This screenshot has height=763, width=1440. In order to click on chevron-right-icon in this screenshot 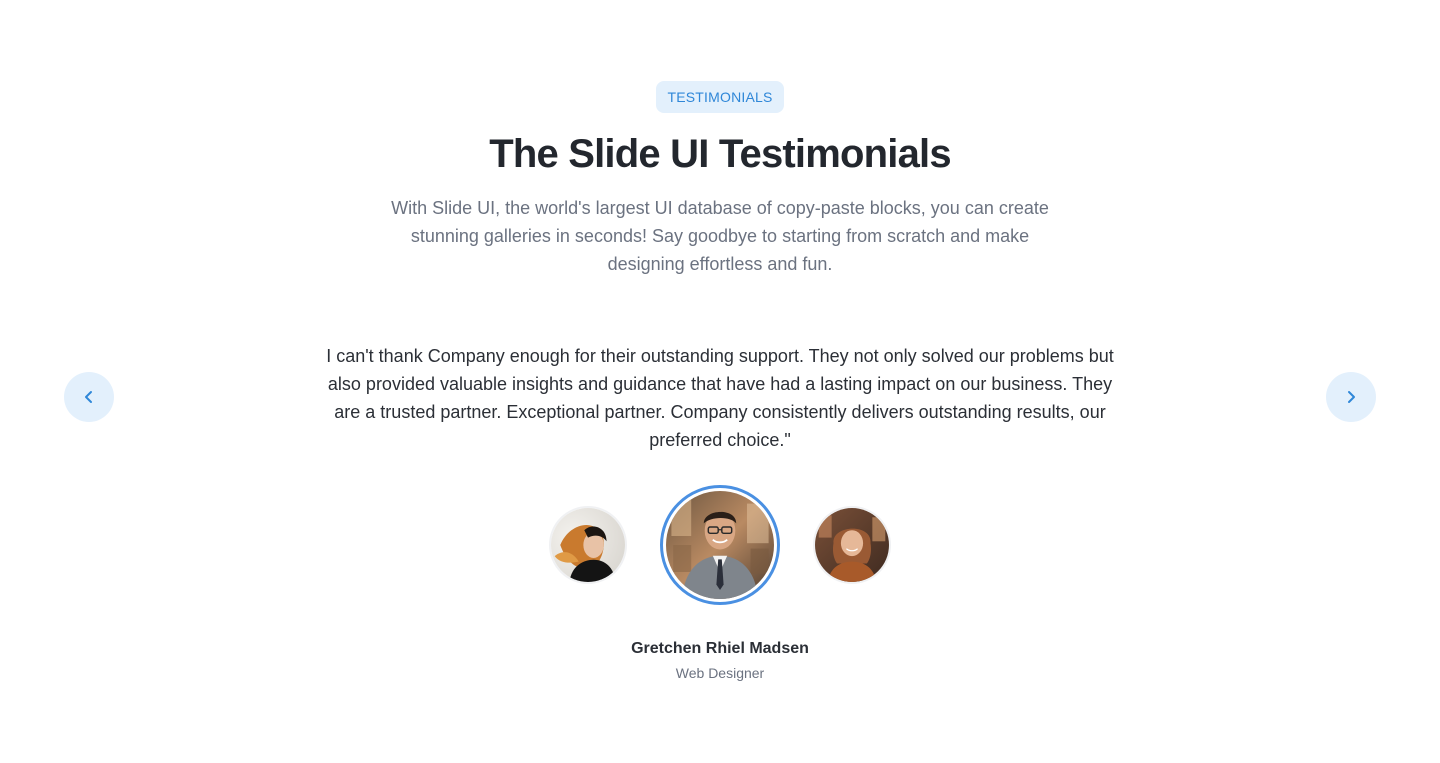, I will do `click(1351, 397)`.